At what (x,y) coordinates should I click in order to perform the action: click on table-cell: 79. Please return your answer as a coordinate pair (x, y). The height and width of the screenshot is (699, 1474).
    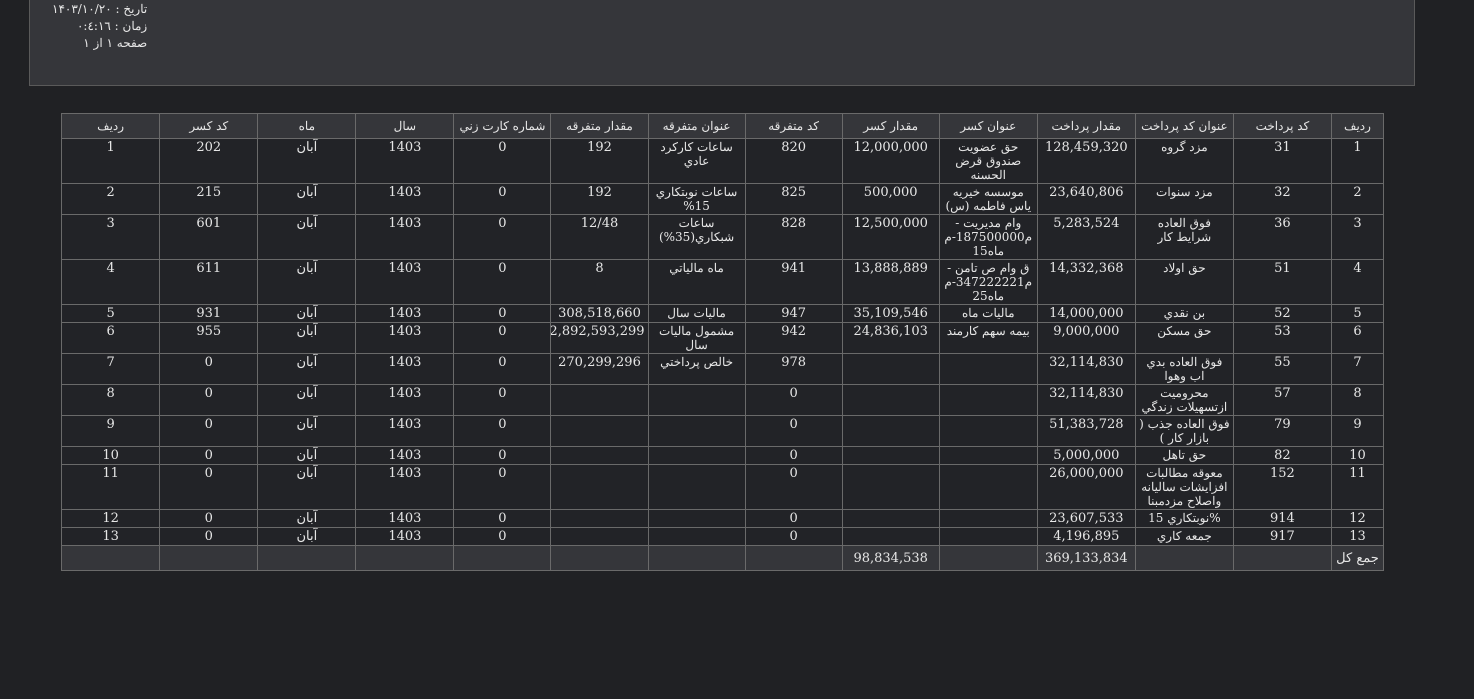
    Looking at the image, I should click on (1282, 431).